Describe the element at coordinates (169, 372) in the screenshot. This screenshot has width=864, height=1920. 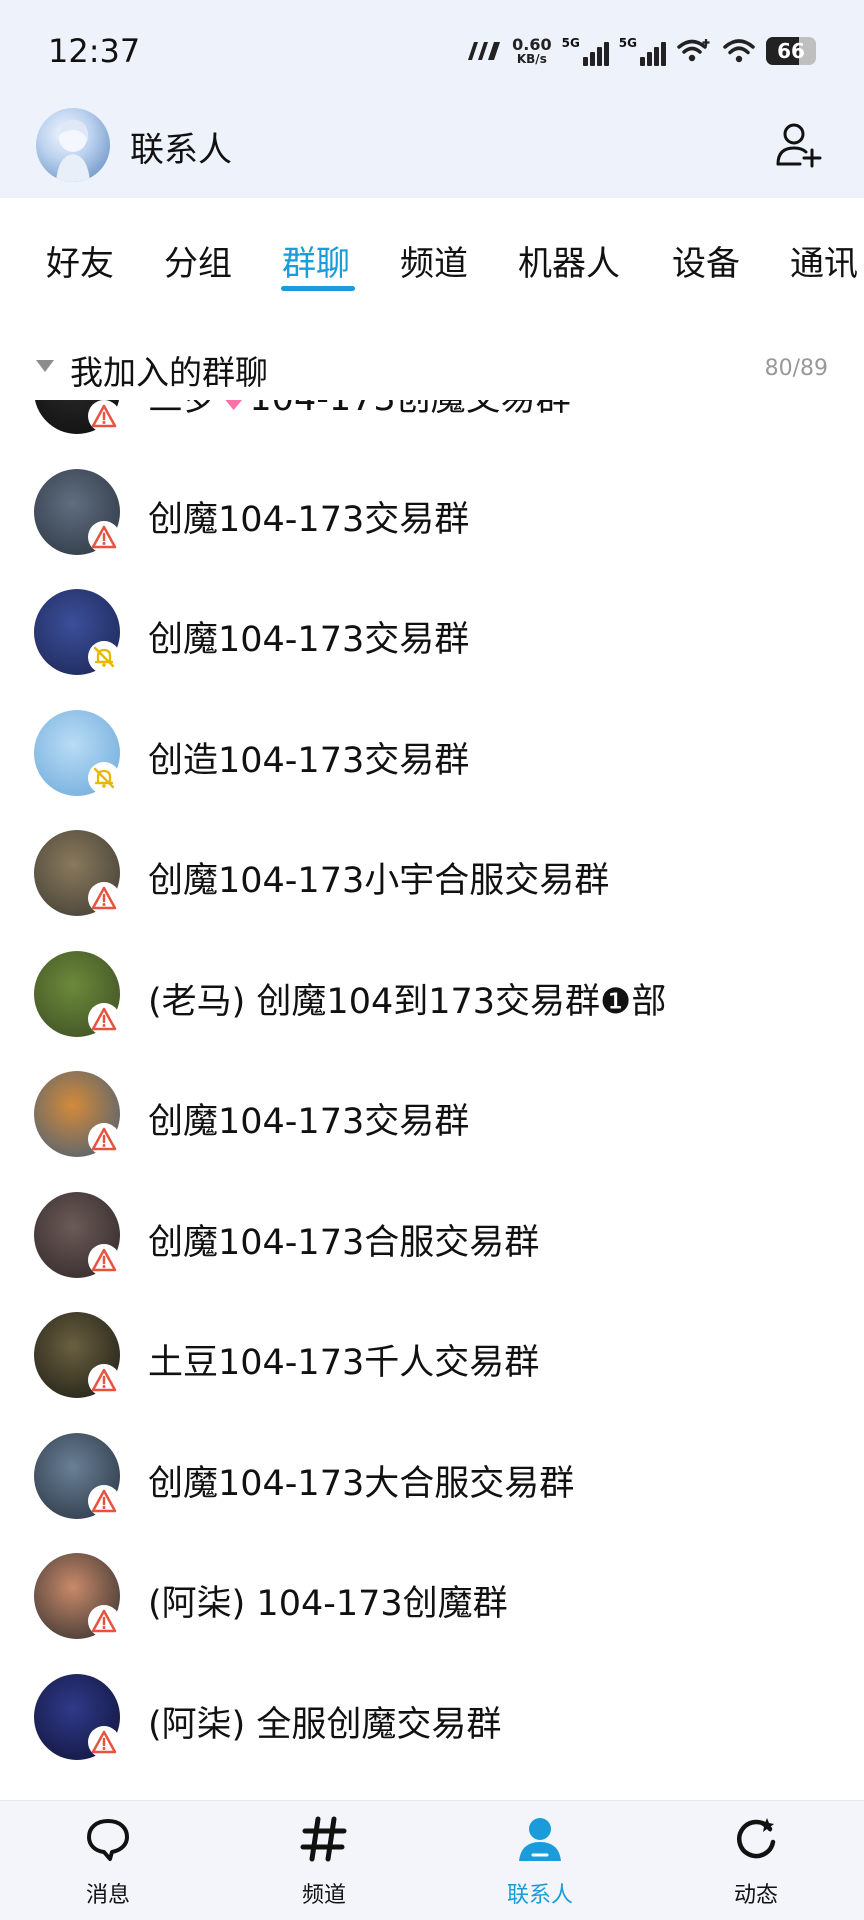
I see `section-title: 我加入的群聊` at that location.